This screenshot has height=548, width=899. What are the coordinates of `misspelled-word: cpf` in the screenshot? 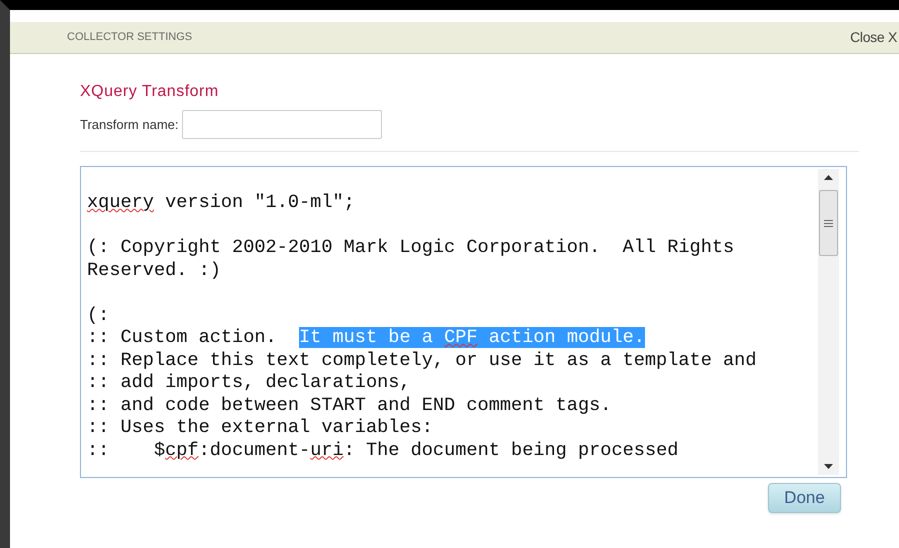 It's located at (182, 450).